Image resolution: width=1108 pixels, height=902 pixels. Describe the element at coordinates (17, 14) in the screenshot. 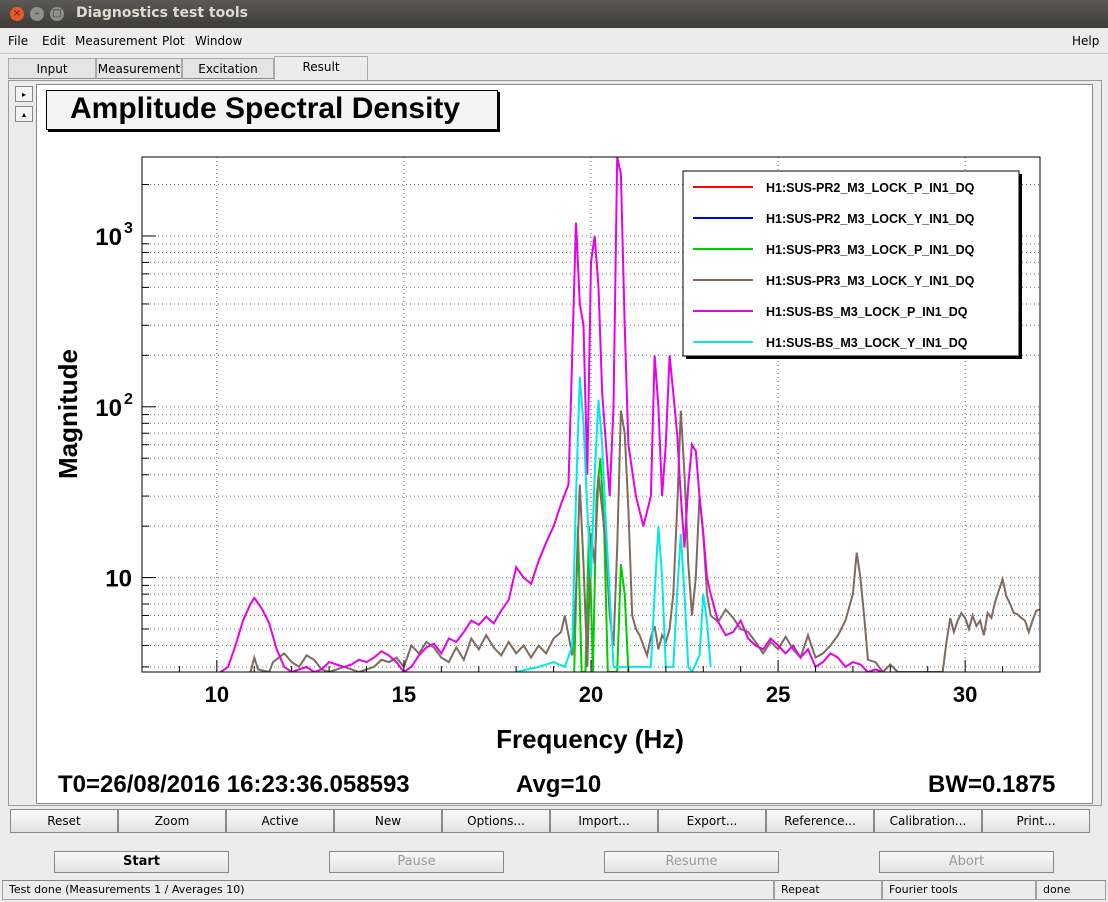

I see `close-icon: ×` at that location.